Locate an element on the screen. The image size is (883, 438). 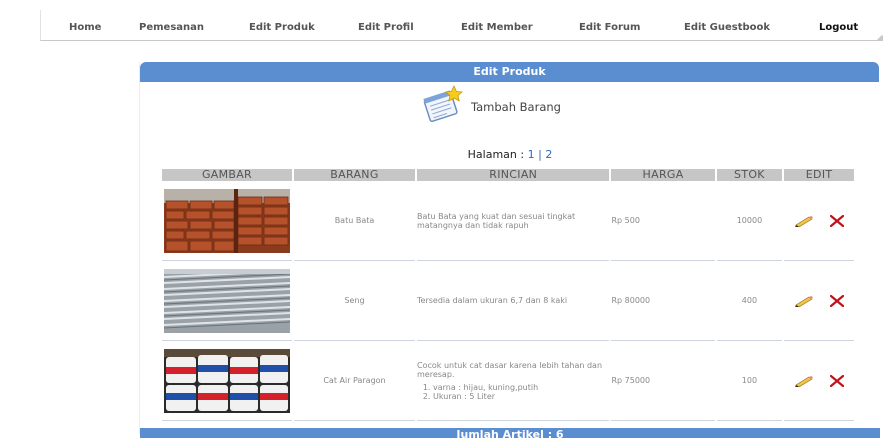
product-price: Rp 80000 is located at coordinates (663, 301).